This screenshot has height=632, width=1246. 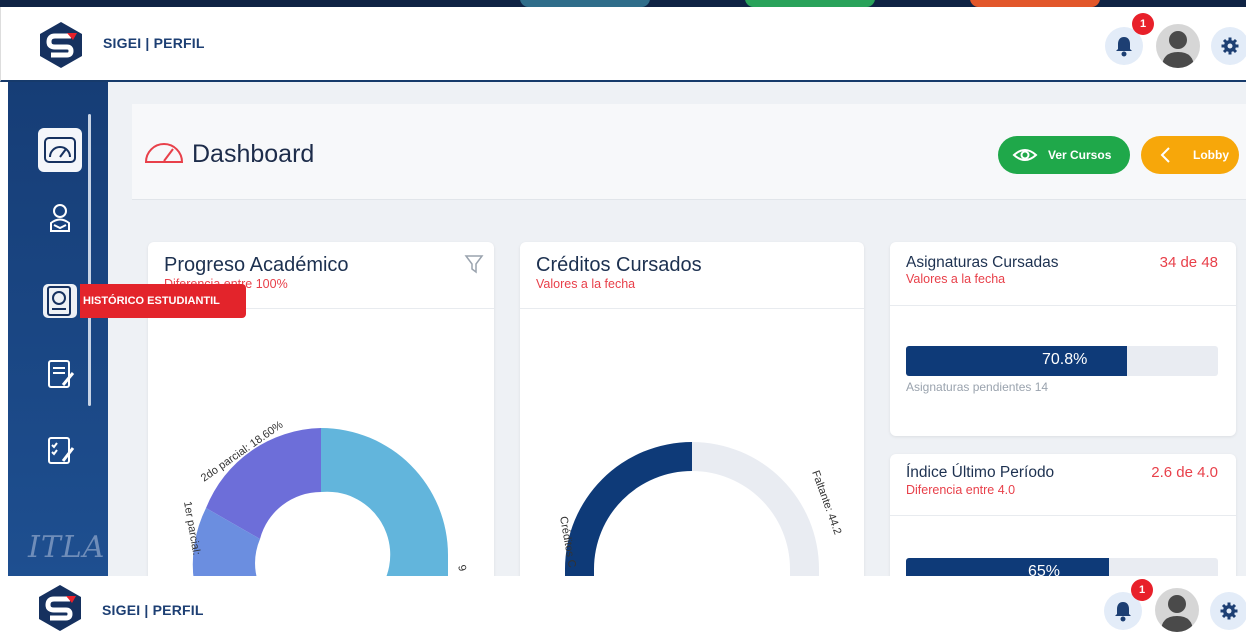 I want to click on card-title: Asignaturas Cursadas, so click(x=982, y=262).